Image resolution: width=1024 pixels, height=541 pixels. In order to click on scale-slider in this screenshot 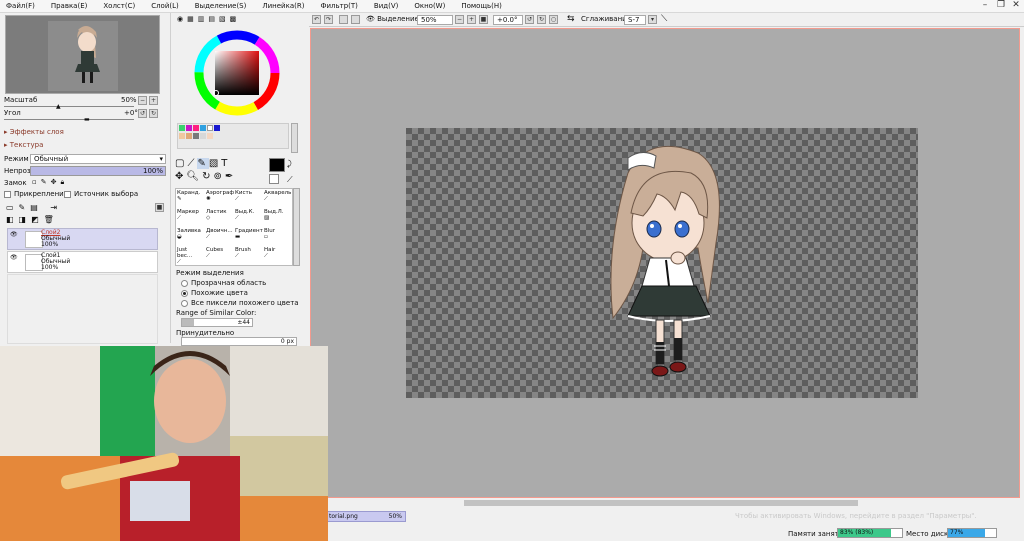, I will do `click(69, 106)`.